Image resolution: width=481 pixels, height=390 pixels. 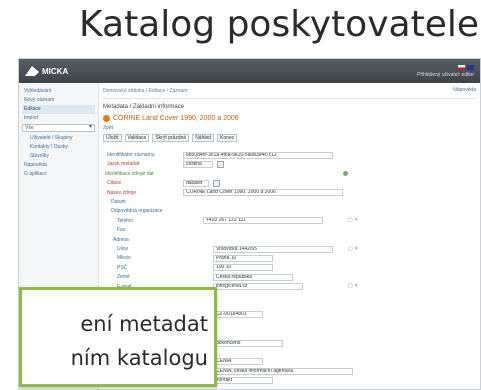 I want to click on english-flag-icon, so click(x=470, y=67).